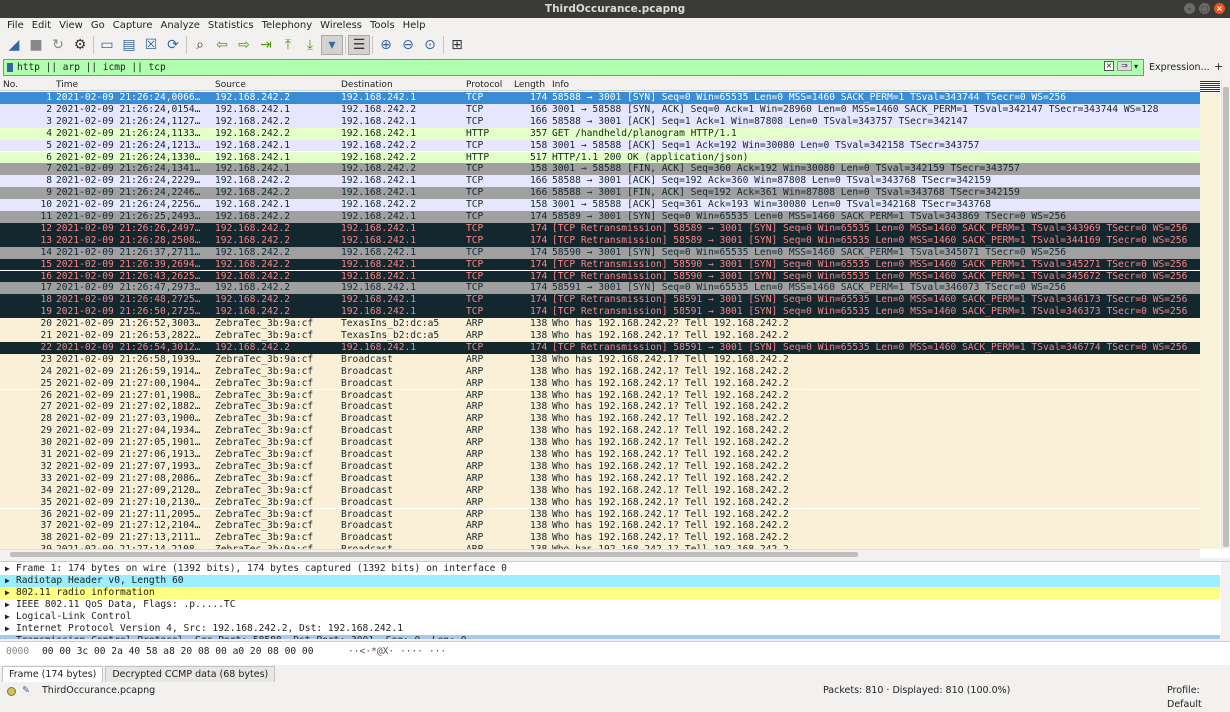  I want to click on add-filter-button: +, so click(1218, 66).